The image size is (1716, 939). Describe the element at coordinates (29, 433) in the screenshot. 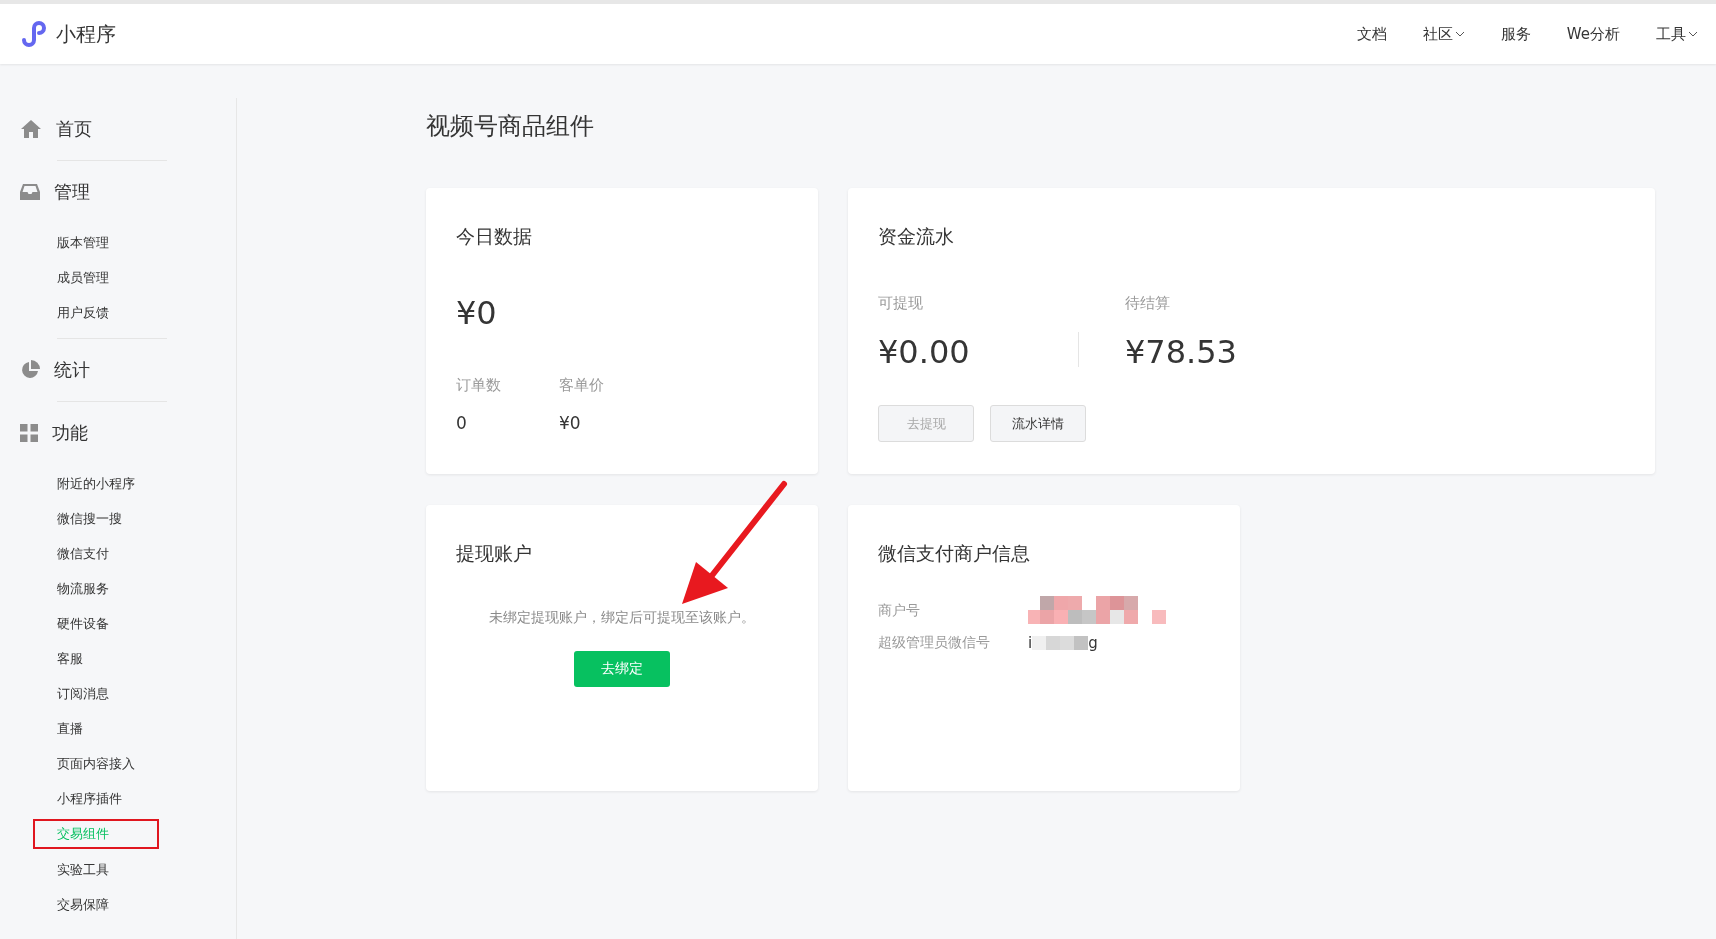

I see `grid-icon` at that location.